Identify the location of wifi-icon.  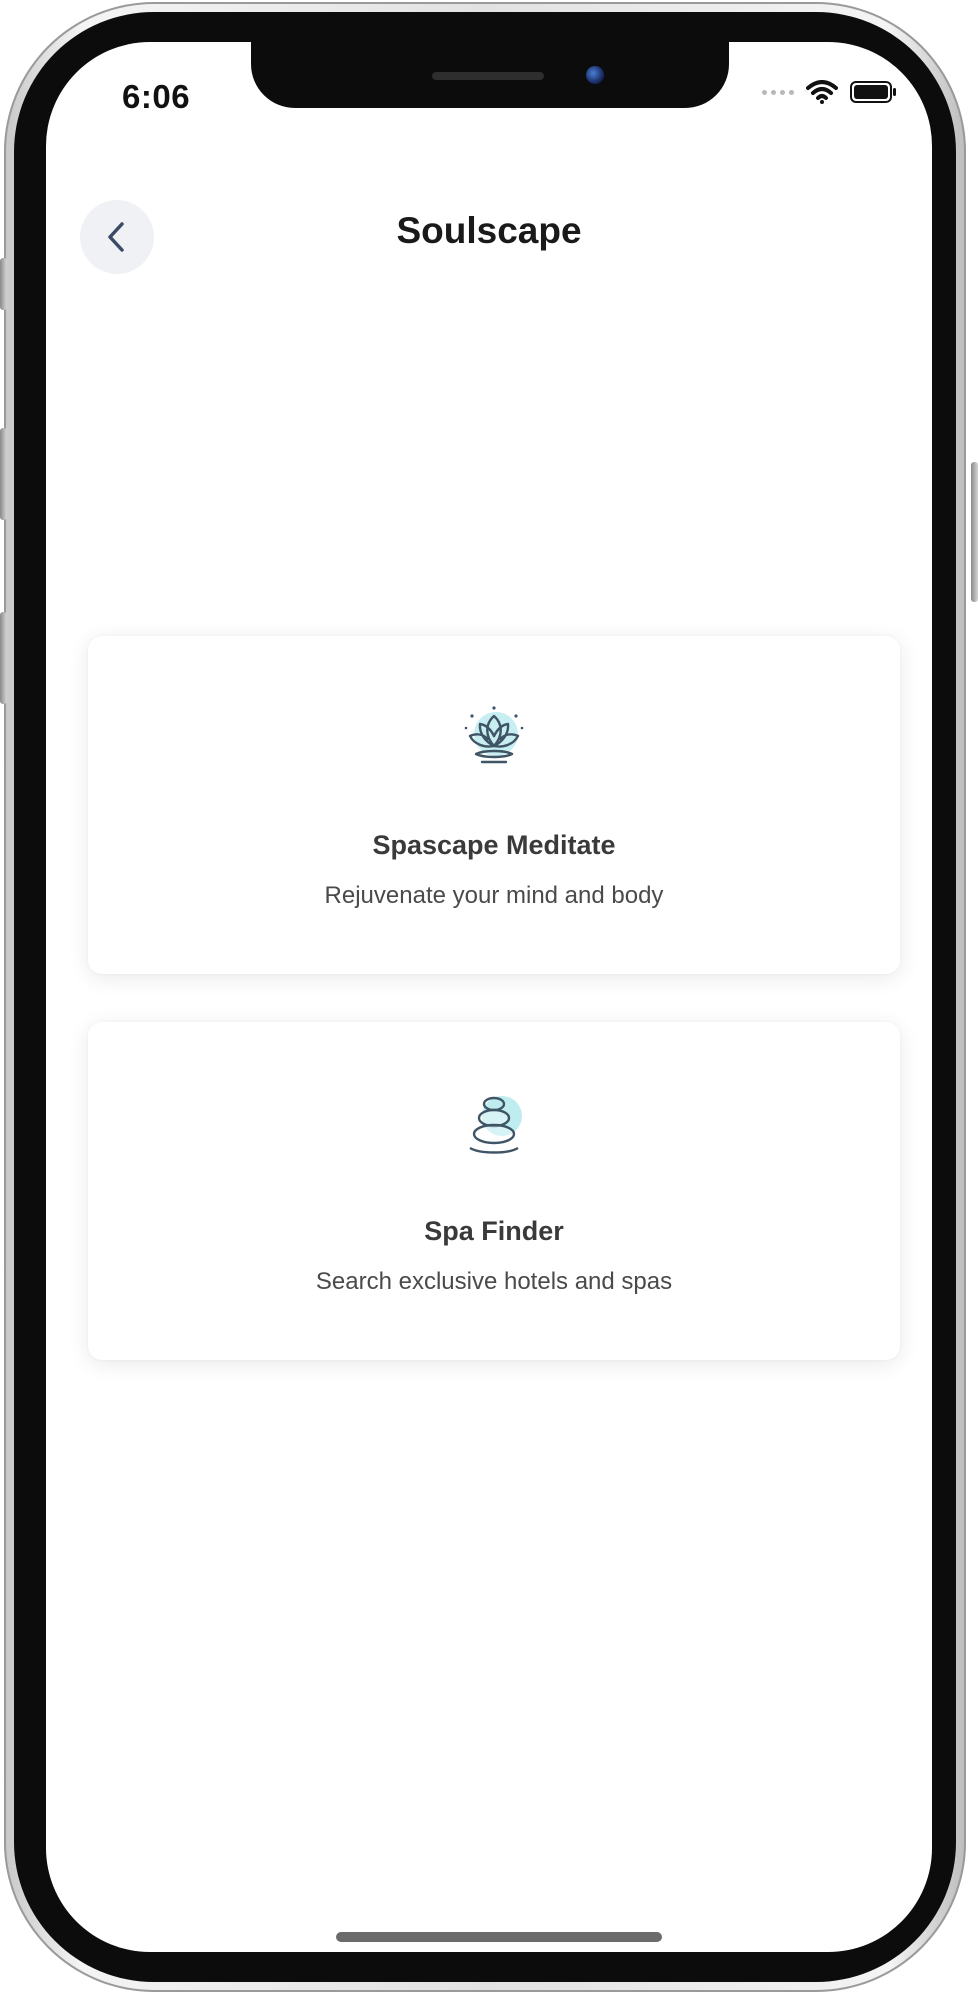
(822, 92).